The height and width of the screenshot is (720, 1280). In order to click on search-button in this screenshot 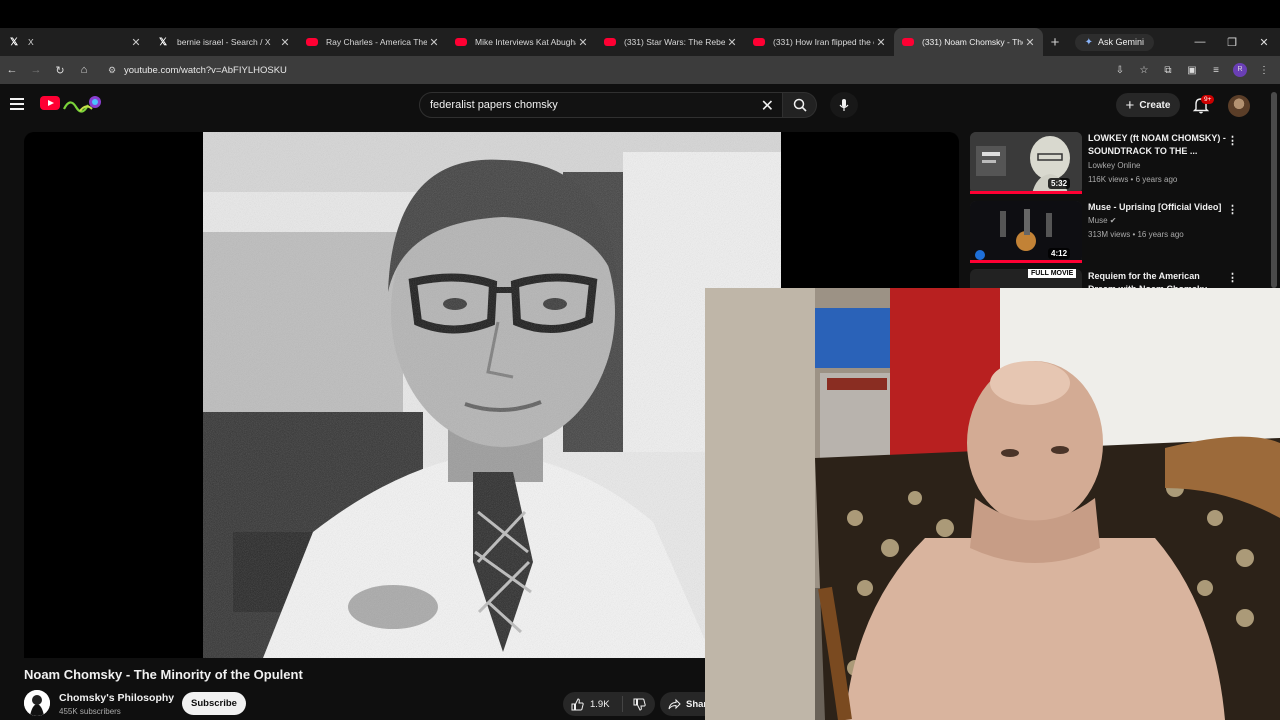, I will do `click(800, 105)`.